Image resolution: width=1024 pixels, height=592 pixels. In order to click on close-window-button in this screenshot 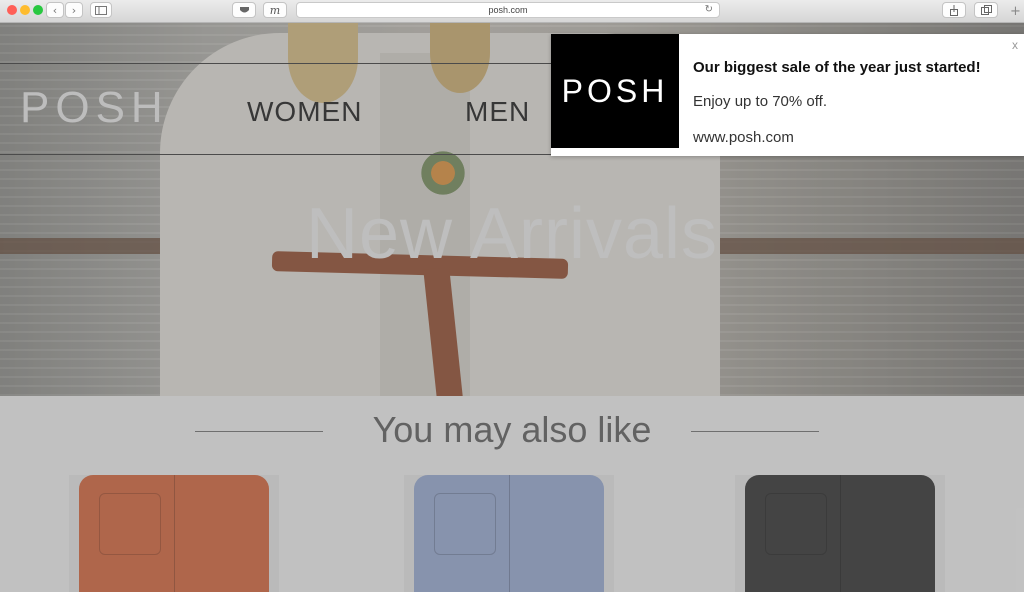, I will do `click(12, 10)`.